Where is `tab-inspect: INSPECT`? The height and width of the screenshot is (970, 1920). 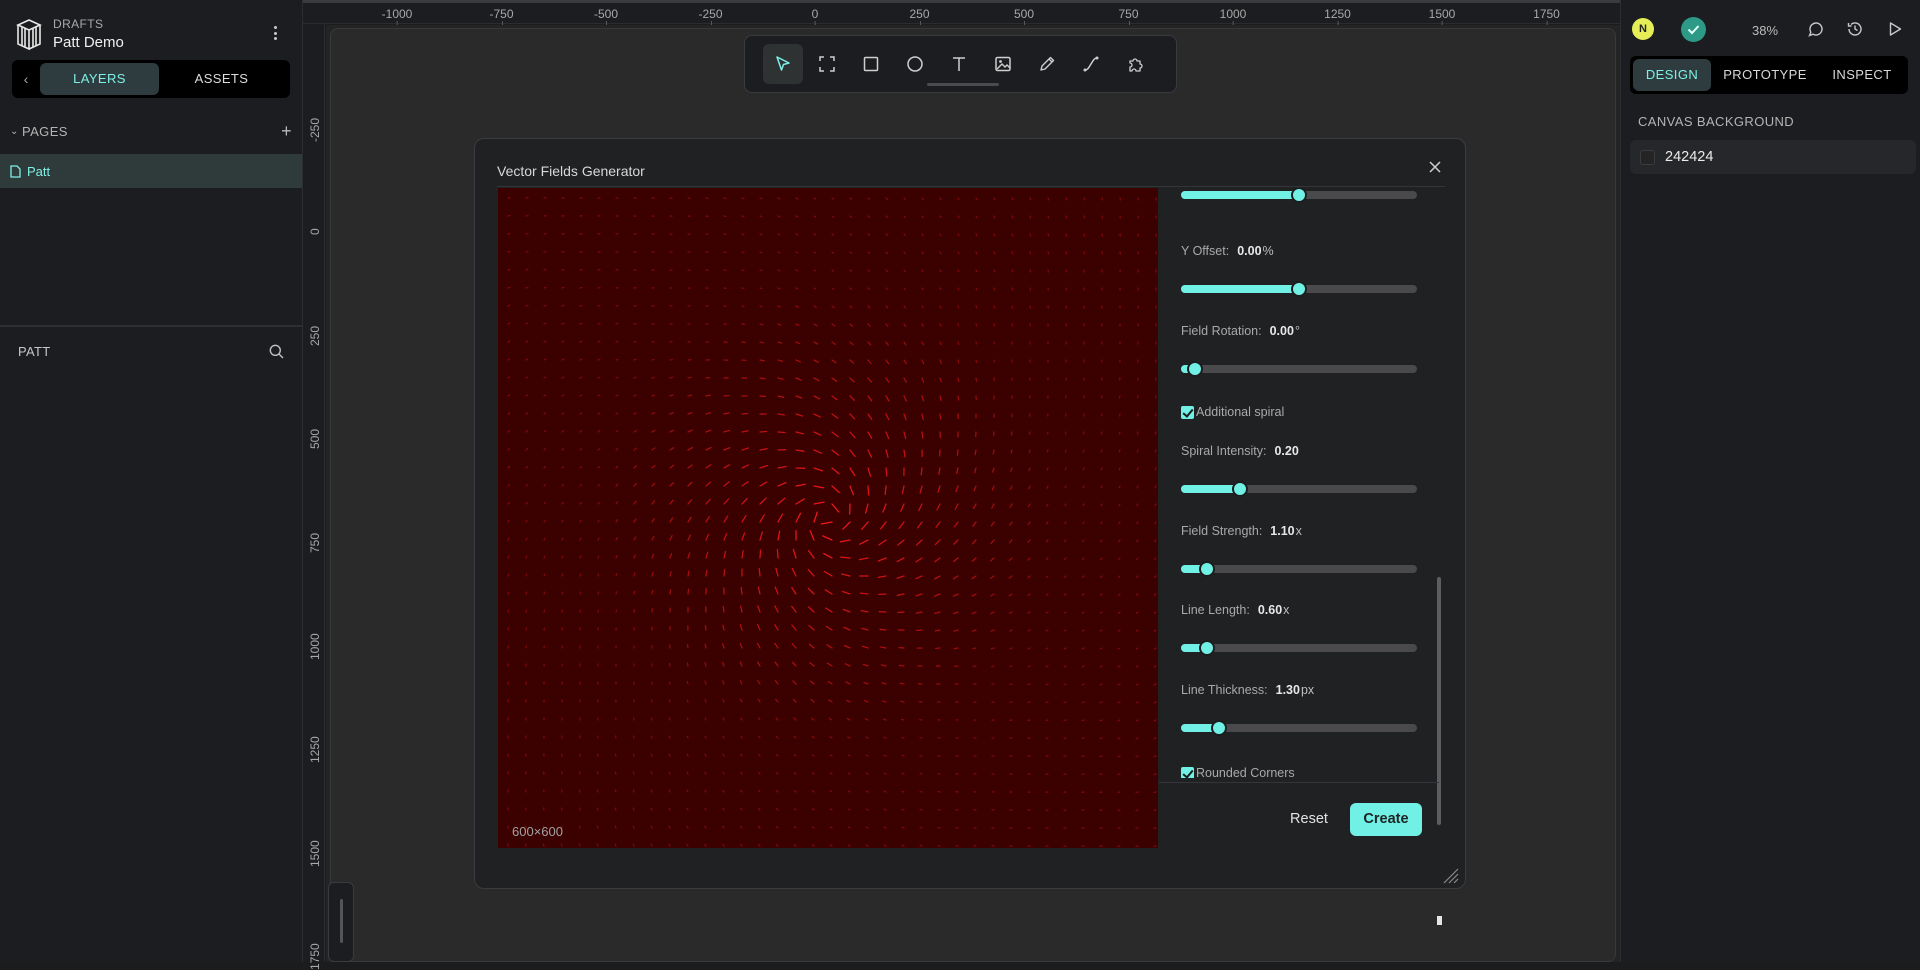 tab-inspect: INSPECT is located at coordinates (1862, 75).